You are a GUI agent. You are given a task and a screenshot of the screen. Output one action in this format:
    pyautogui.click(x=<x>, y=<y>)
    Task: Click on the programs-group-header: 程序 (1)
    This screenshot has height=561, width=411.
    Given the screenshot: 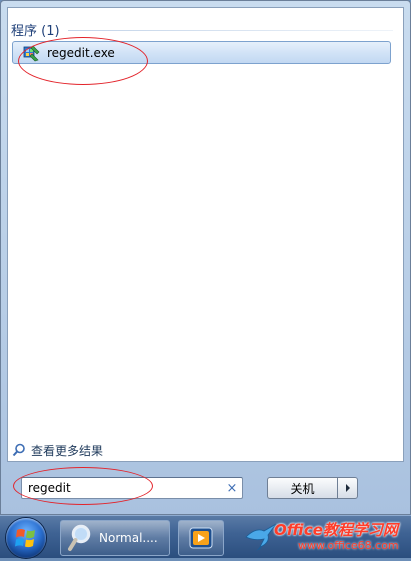 What is the action you would take?
    pyautogui.click(x=202, y=29)
    